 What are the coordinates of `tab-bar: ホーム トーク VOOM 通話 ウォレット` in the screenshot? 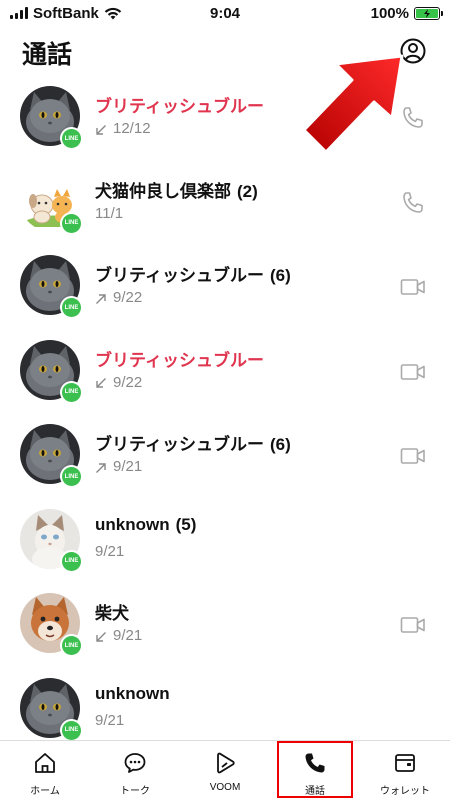 It's located at (225, 770).